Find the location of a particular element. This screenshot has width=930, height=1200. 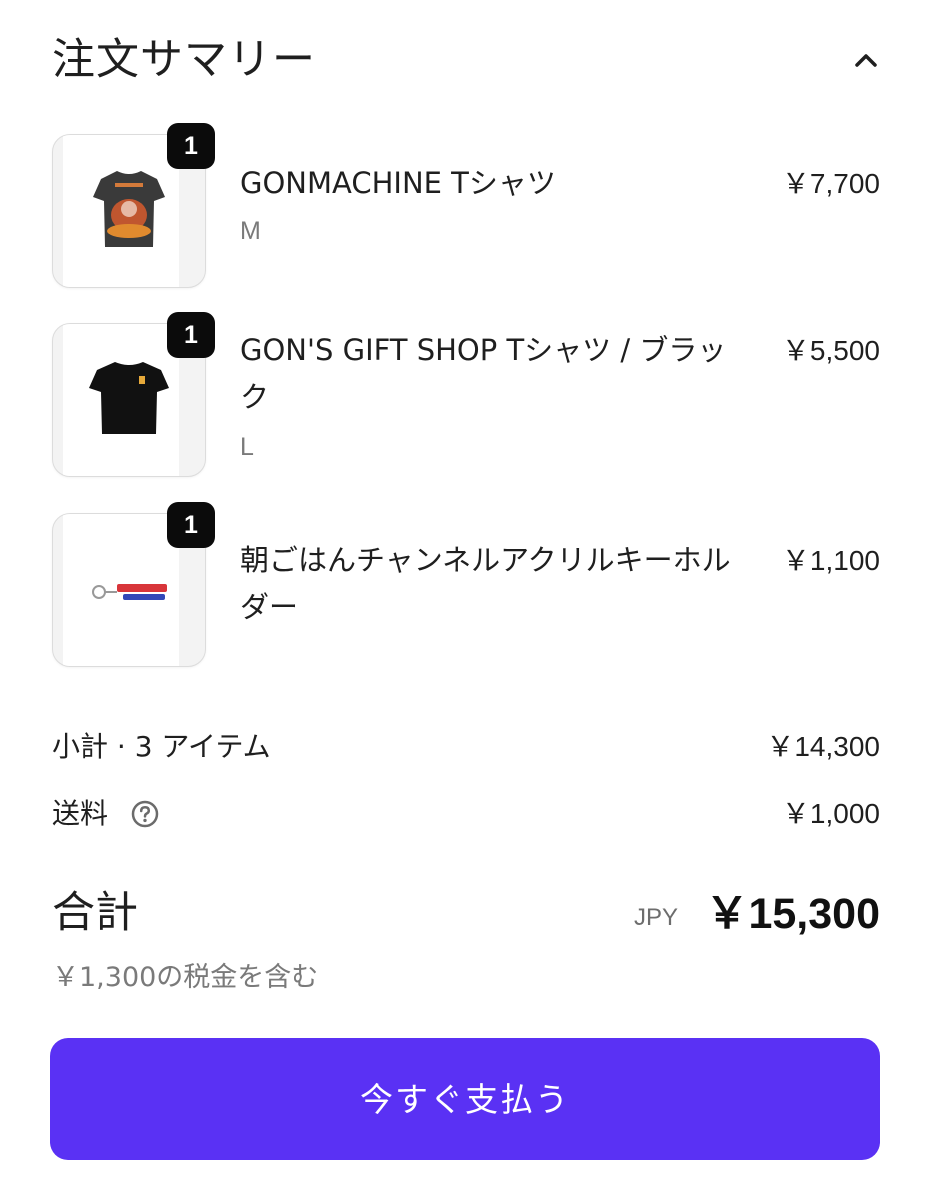

line-item: 1 朝ごはんチャンネルアクリルキーホルダー ￥1,100 is located at coordinates (466, 587).